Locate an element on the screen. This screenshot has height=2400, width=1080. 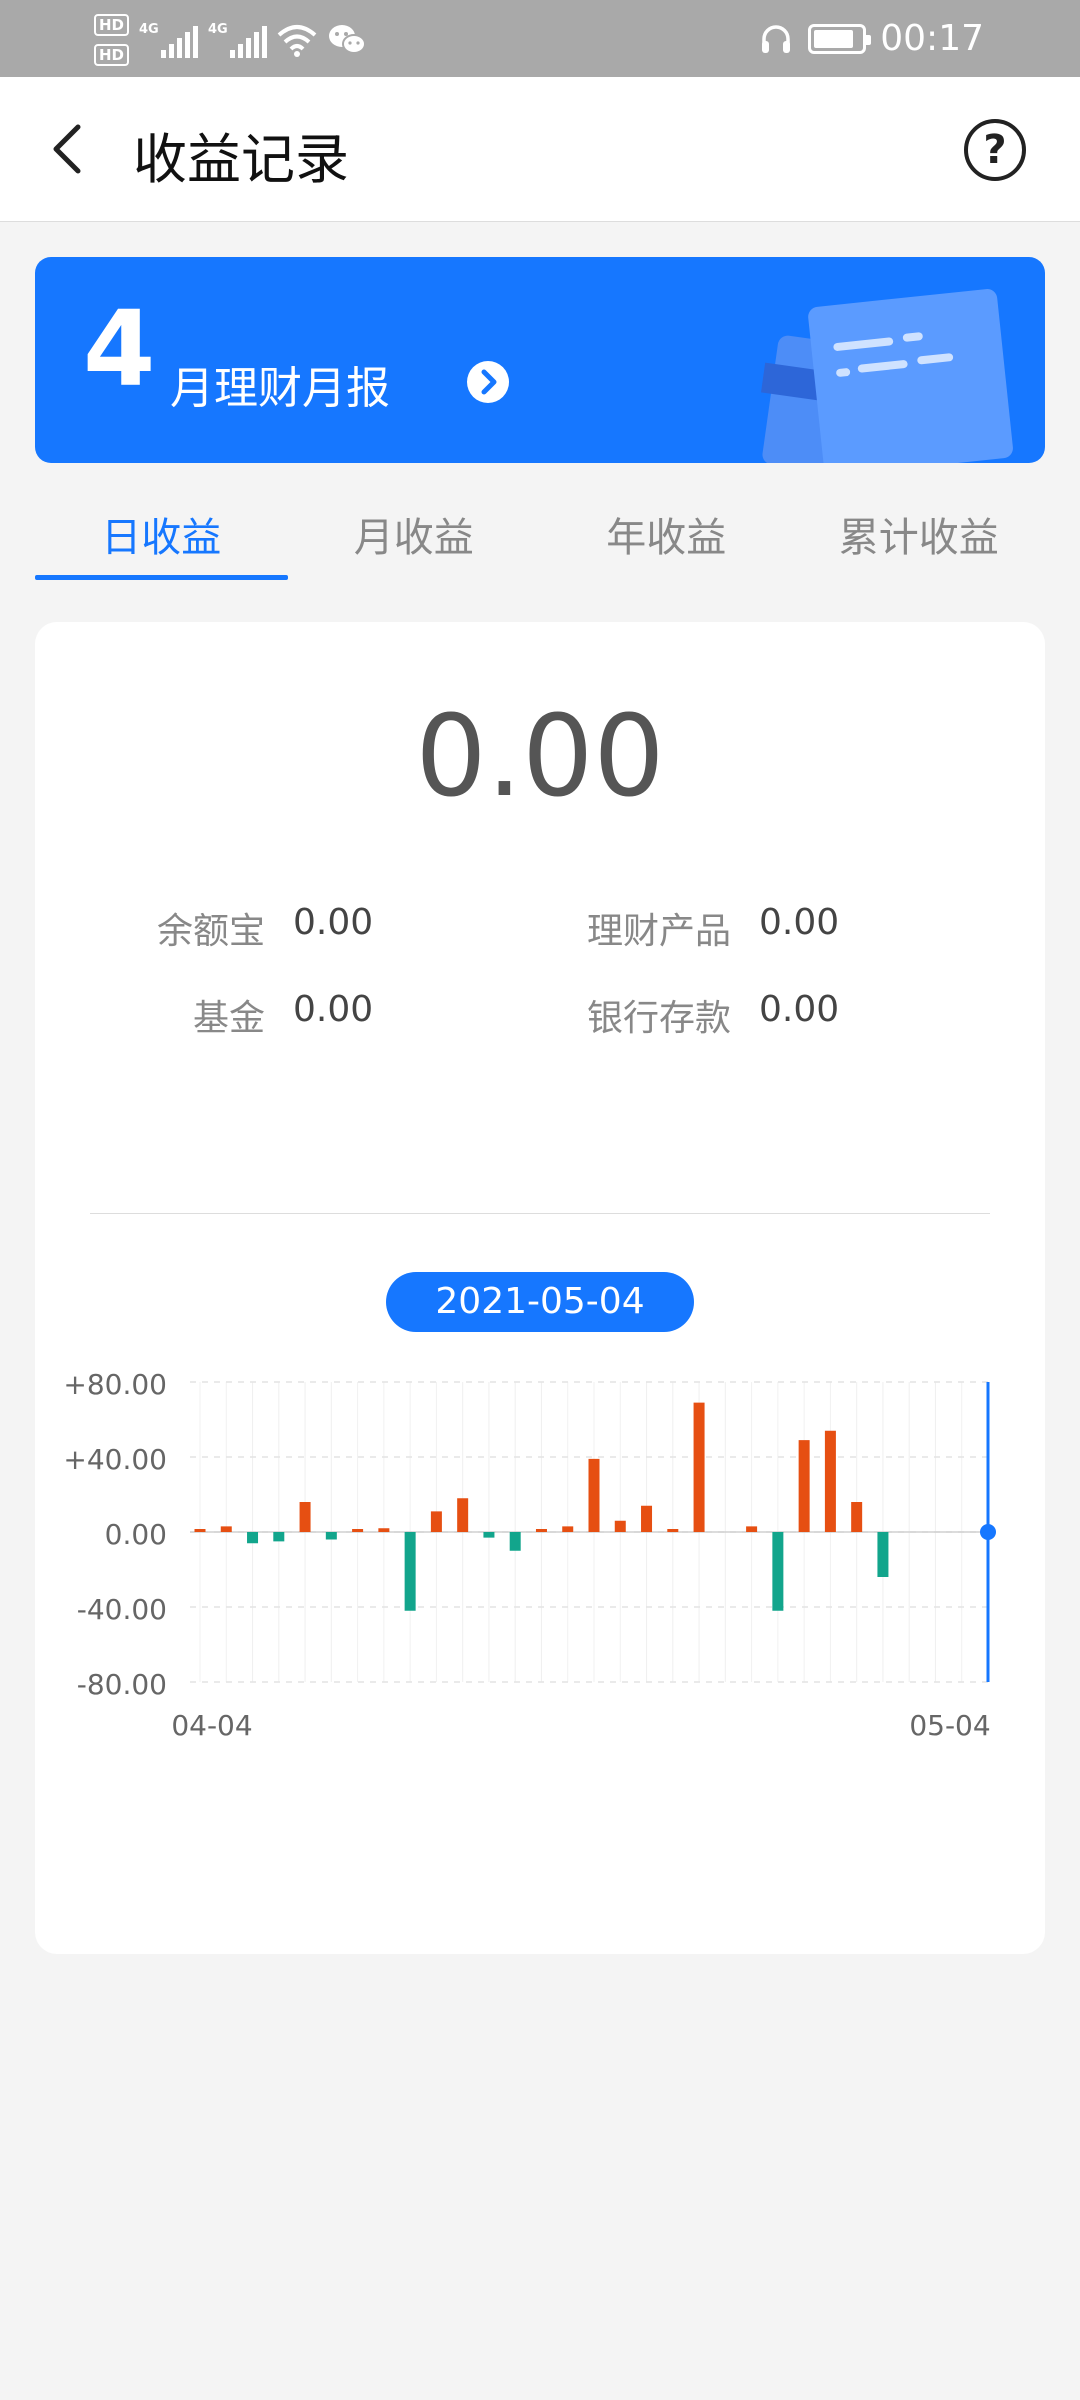
stat-bank-deposit: 银行存款 0.00 is located at coordinates (711, 1015).